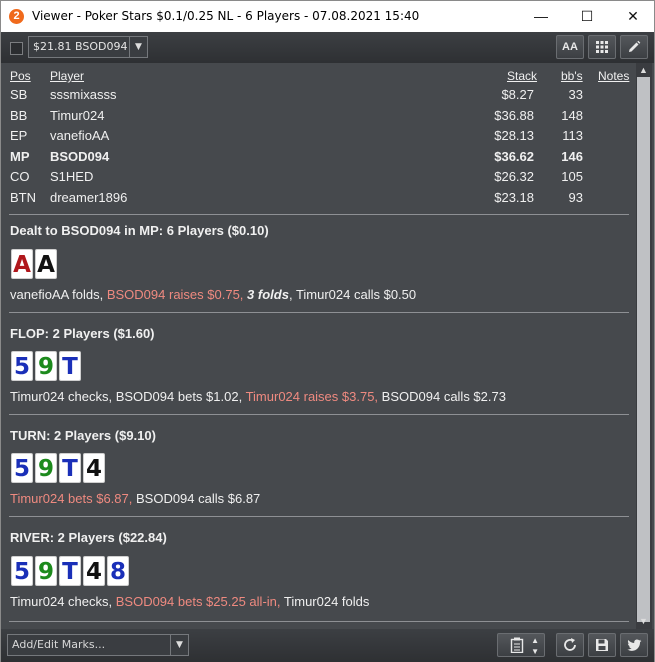 The image size is (655, 662). Describe the element at coordinates (514, 197) in the screenshot. I see `player-stack: $23.18` at that location.